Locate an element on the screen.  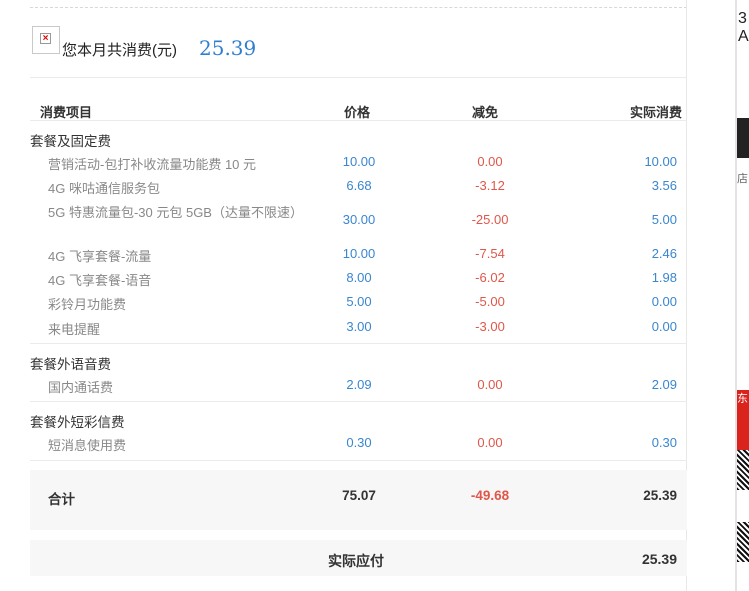
item-discount: -3.00 is located at coordinates (490, 326).